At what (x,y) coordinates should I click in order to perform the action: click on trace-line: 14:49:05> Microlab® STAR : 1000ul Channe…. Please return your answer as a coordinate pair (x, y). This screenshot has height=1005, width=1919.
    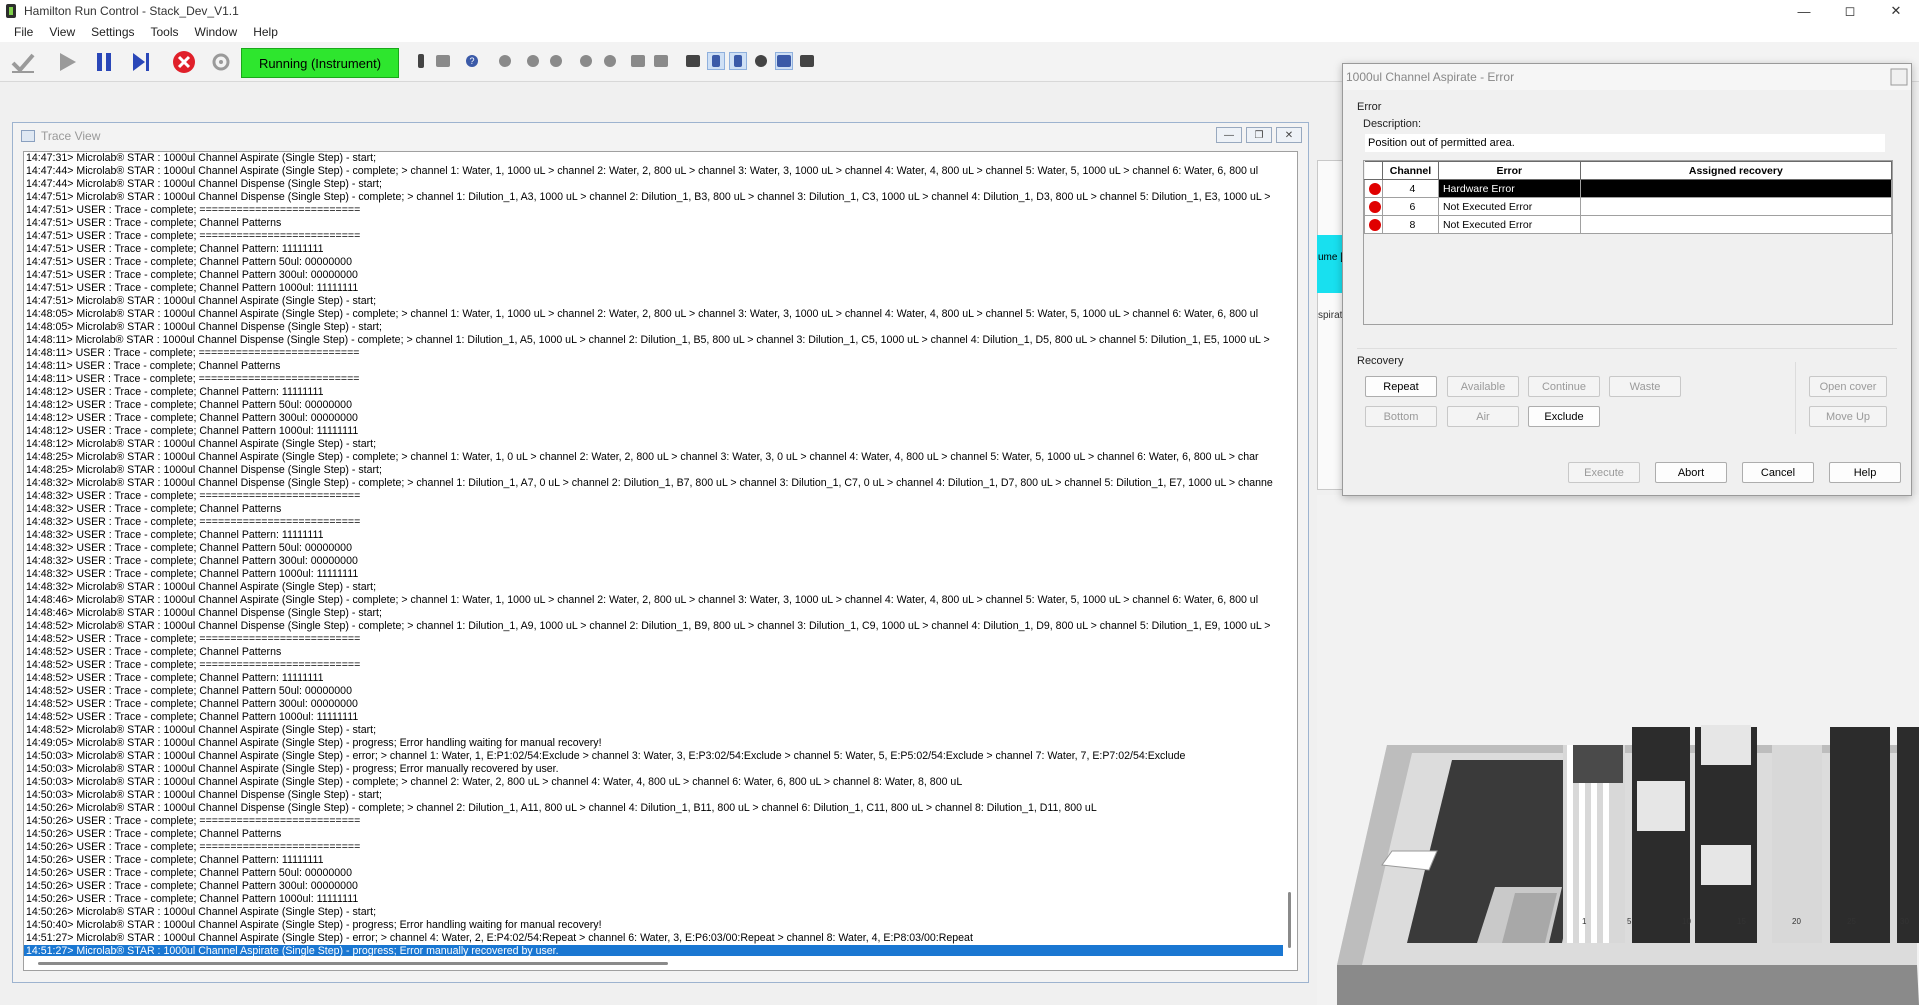
    Looking at the image, I should click on (660, 743).